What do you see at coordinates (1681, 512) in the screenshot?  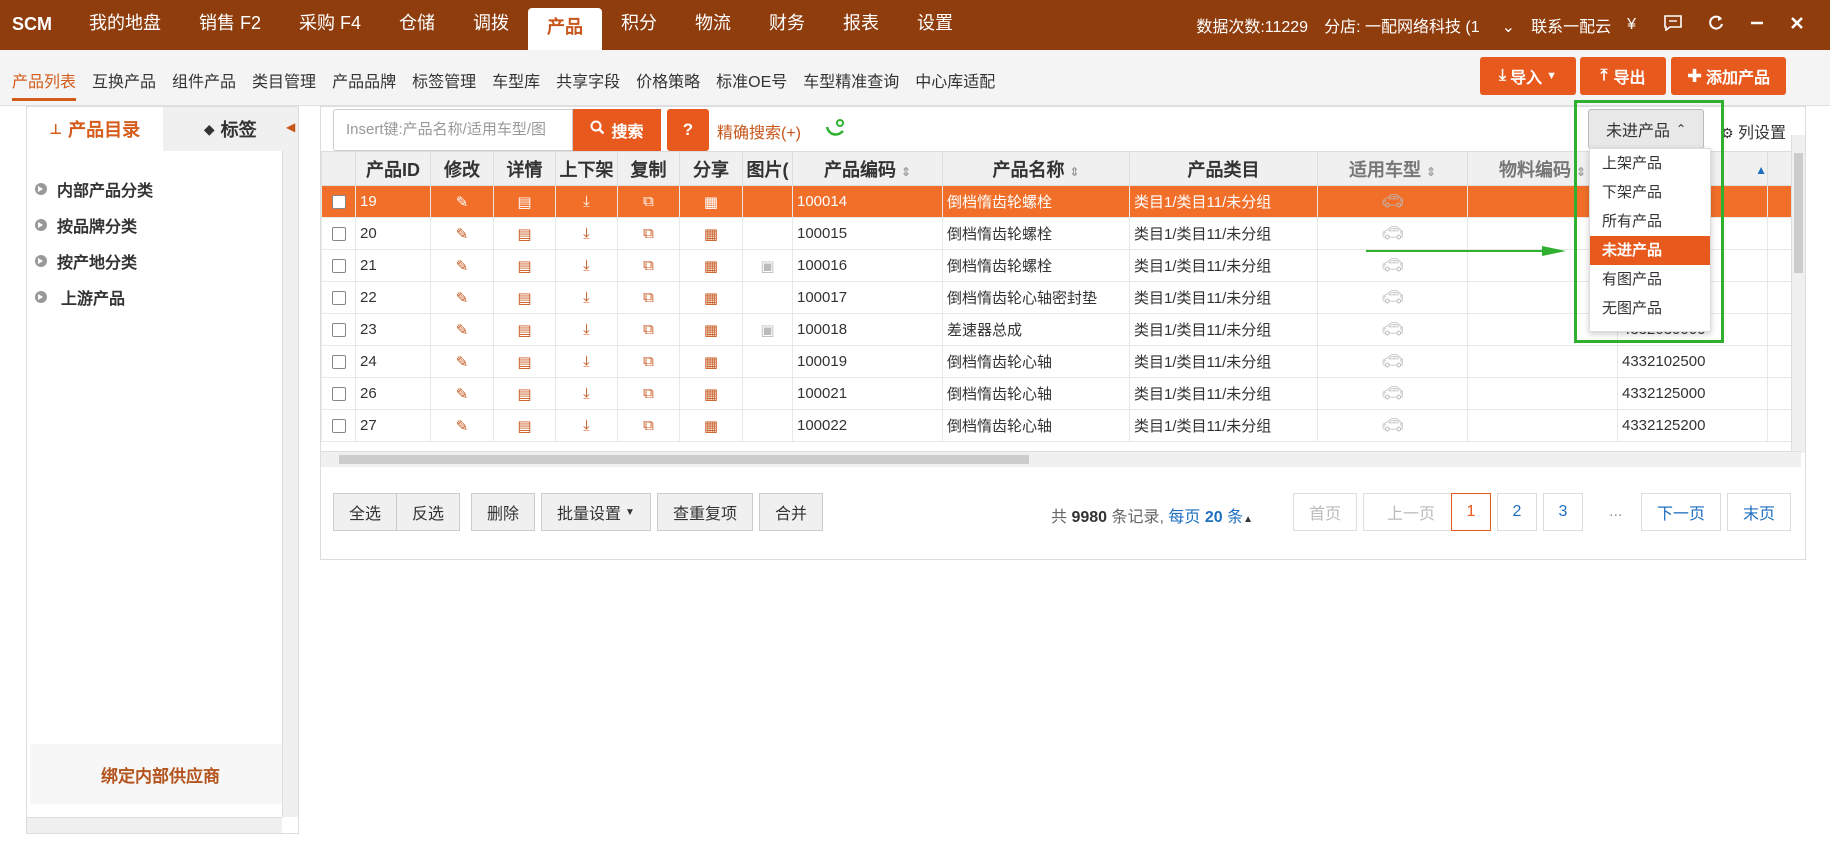 I see `next-page-button: 下一页` at bounding box center [1681, 512].